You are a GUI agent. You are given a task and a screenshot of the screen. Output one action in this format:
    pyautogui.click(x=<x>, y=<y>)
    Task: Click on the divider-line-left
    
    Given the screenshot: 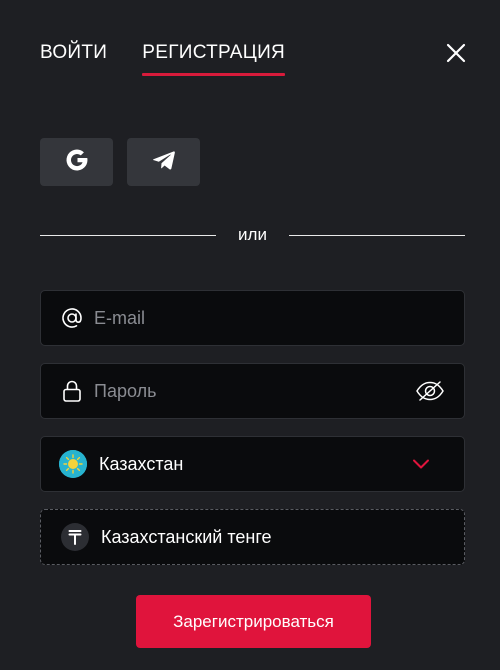 What is the action you would take?
    pyautogui.click(x=128, y=235)
    